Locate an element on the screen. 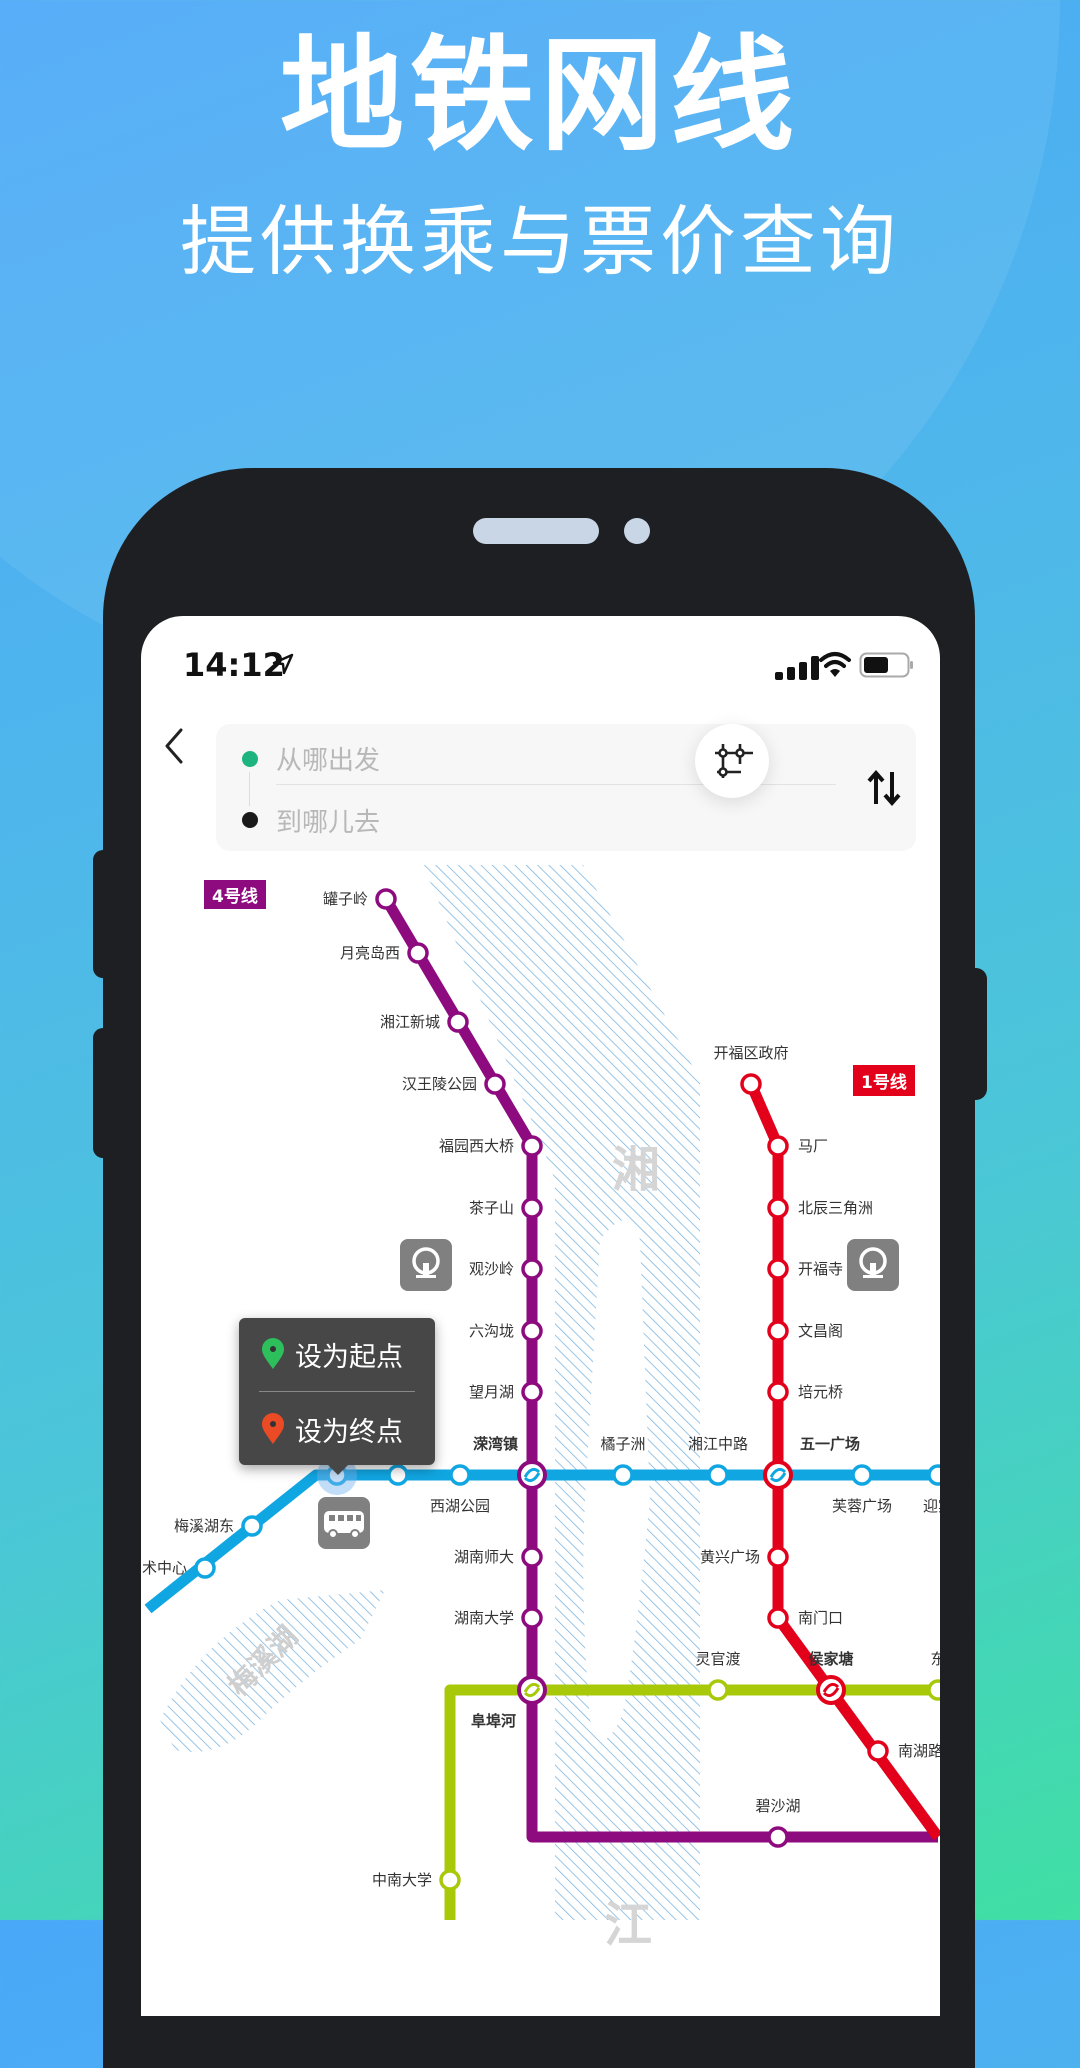 This screenshot has height=2068, width=1080. end-dot-icon is located at coordinates (250, 820).